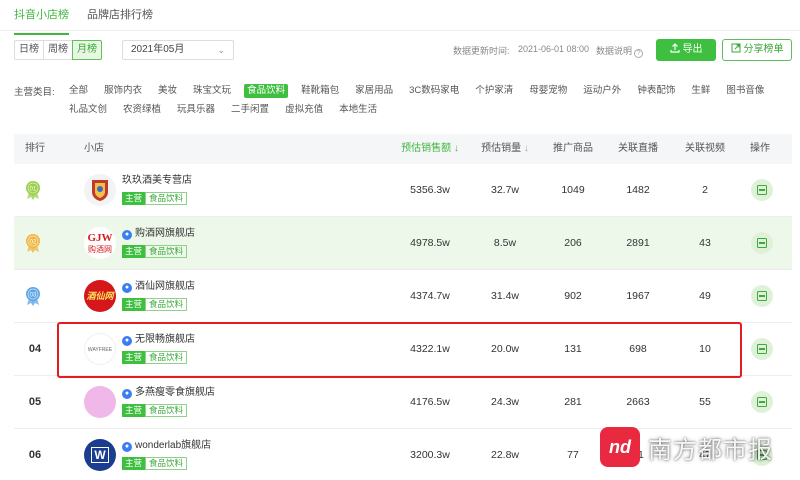  Describe the element at coordinates (763, 49) in the screenshot. I see `share-label: 分享榜单` at that location.